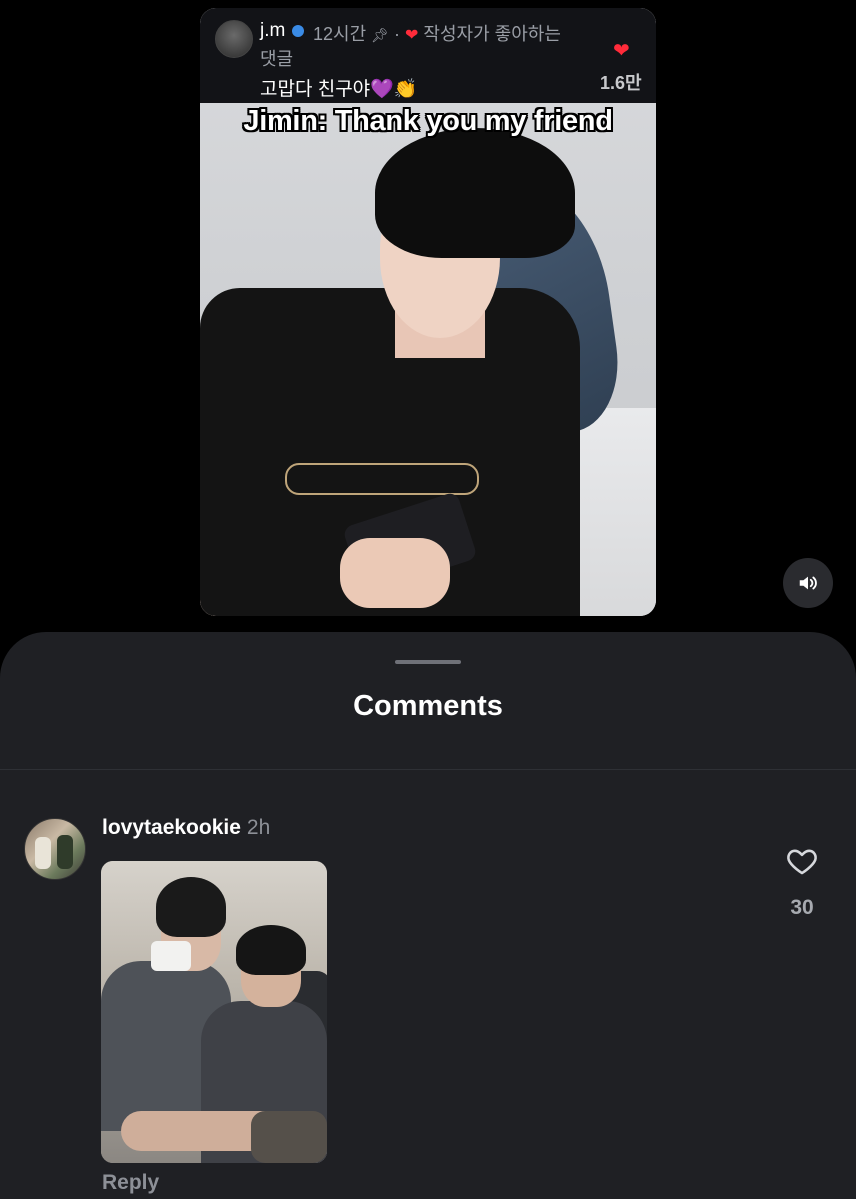 This screenshot has height=1199, width=856. Describe the element at coordinates (289, 1137) in the screenshot. I see `image-tattoo` at that location.